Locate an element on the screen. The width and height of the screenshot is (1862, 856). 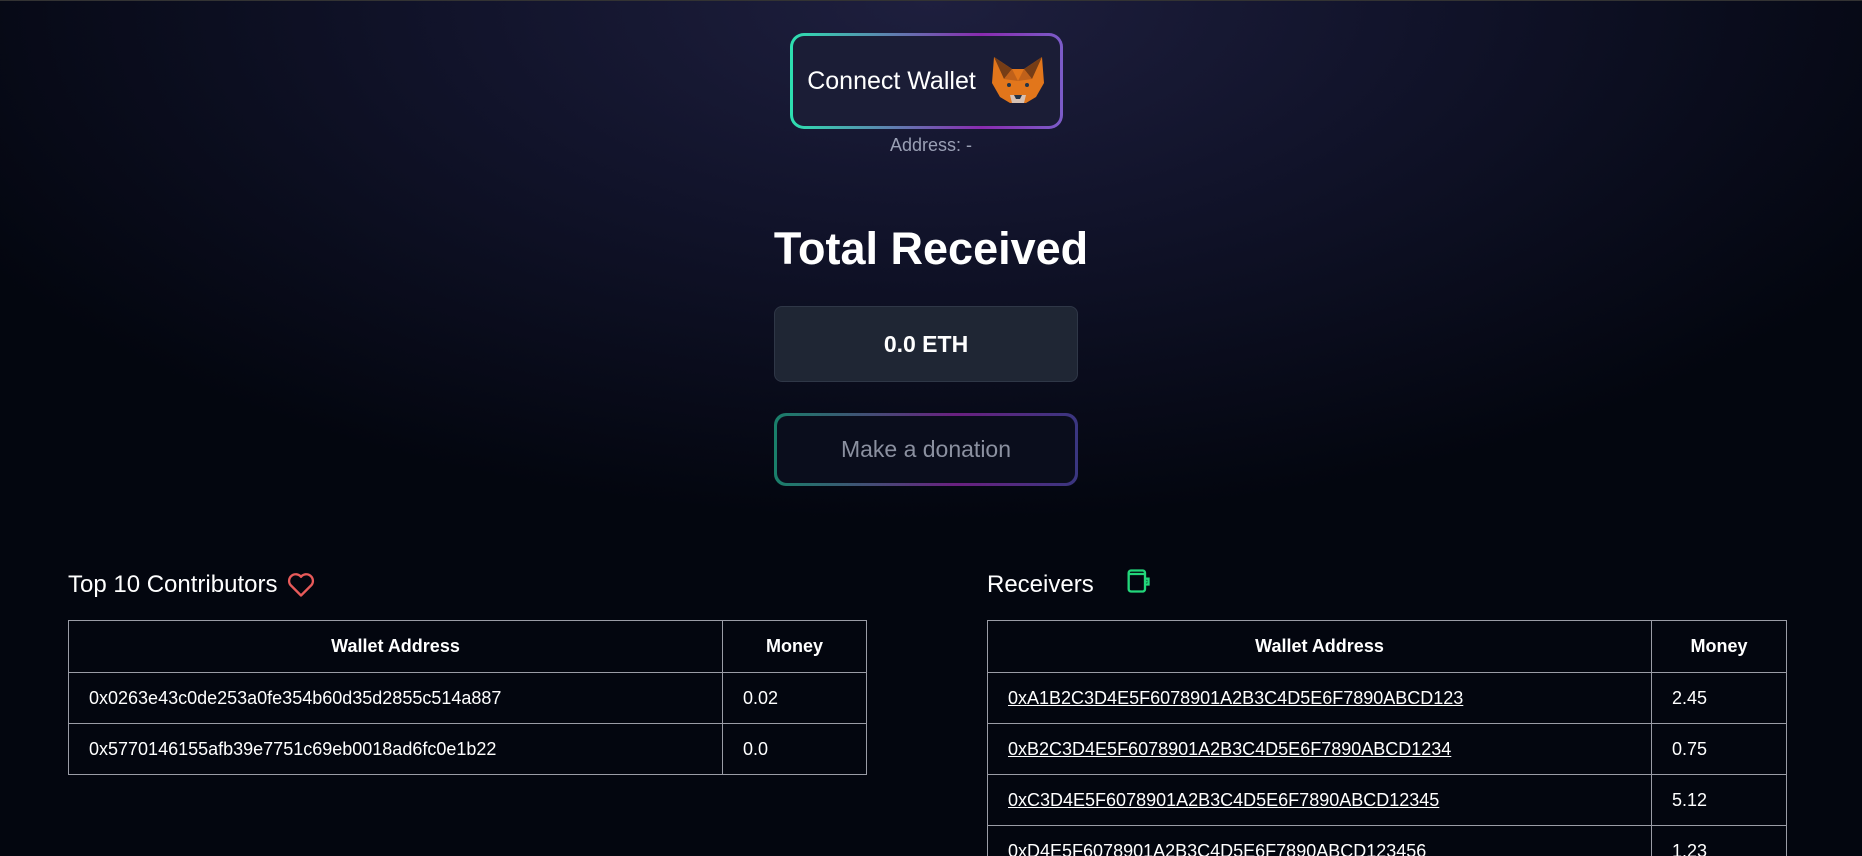
receivers-heading: Receivers is located at coordinates (1069, 584).